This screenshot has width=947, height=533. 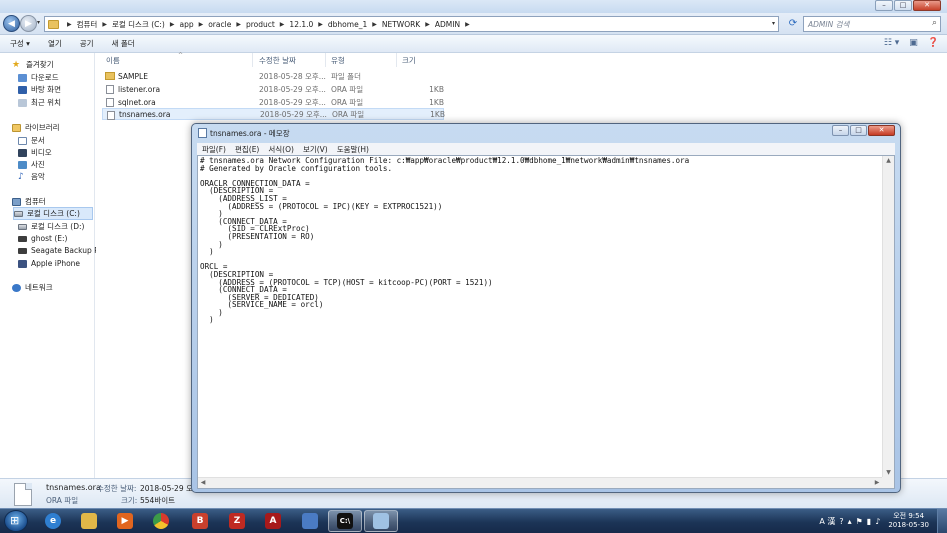 What do you see at coordinates (145, 114) in the screenshot?
I see `file-name: tnsnames.ora` at bounding box center [145, 114].